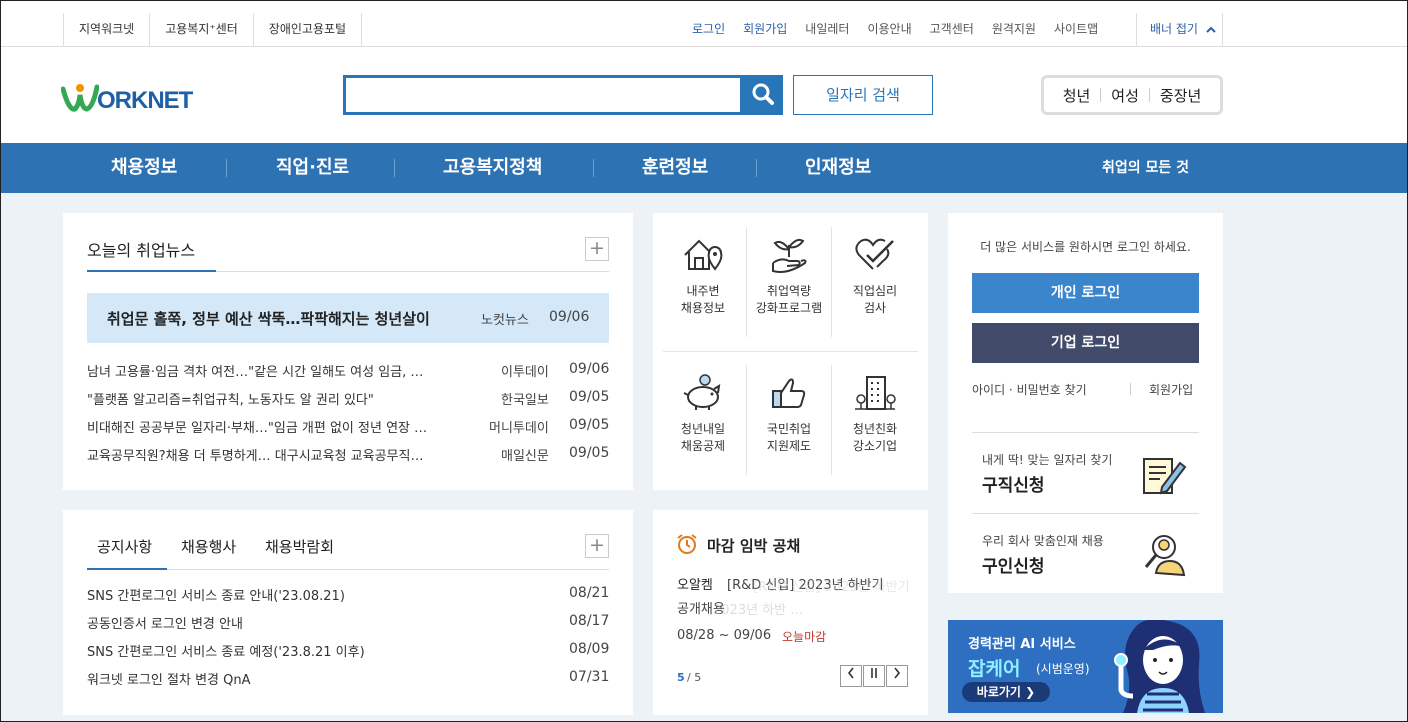 Image resolution: width=1408 pixels, height=722 pixels. I want to click on site-header: ORKNET 일자리 검색 청년 여성 중장년, so click(704, 95).